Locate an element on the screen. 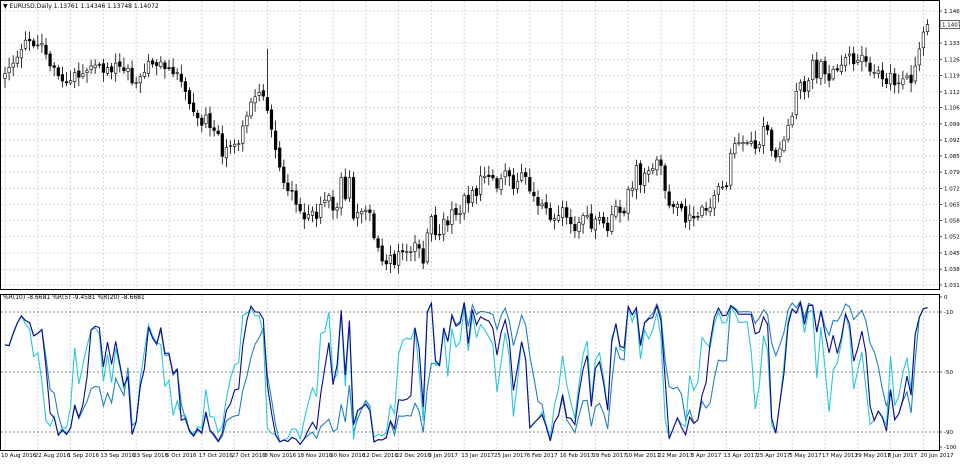 The width and height of the screenshot is (960, 465). x-axis-date-label: 8 Jun 2017 is located at coordinates (903, 456).